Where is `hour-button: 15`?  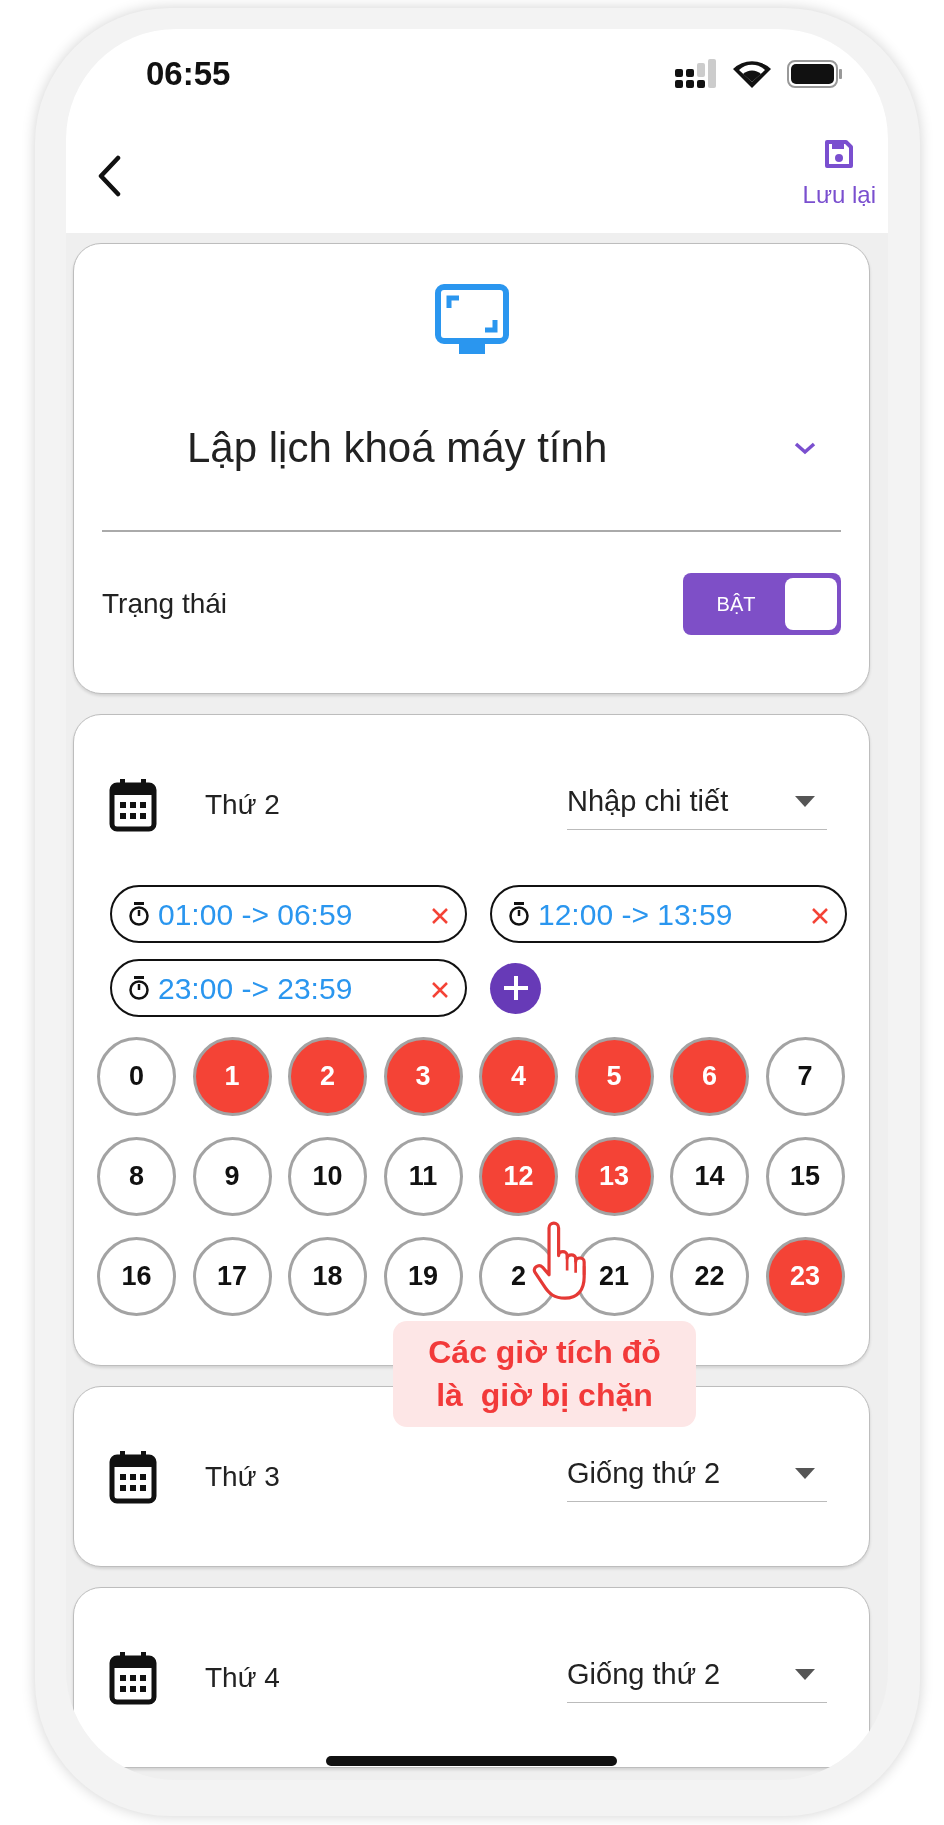
hour-button: 15 is located at coordinates (805, 1176).